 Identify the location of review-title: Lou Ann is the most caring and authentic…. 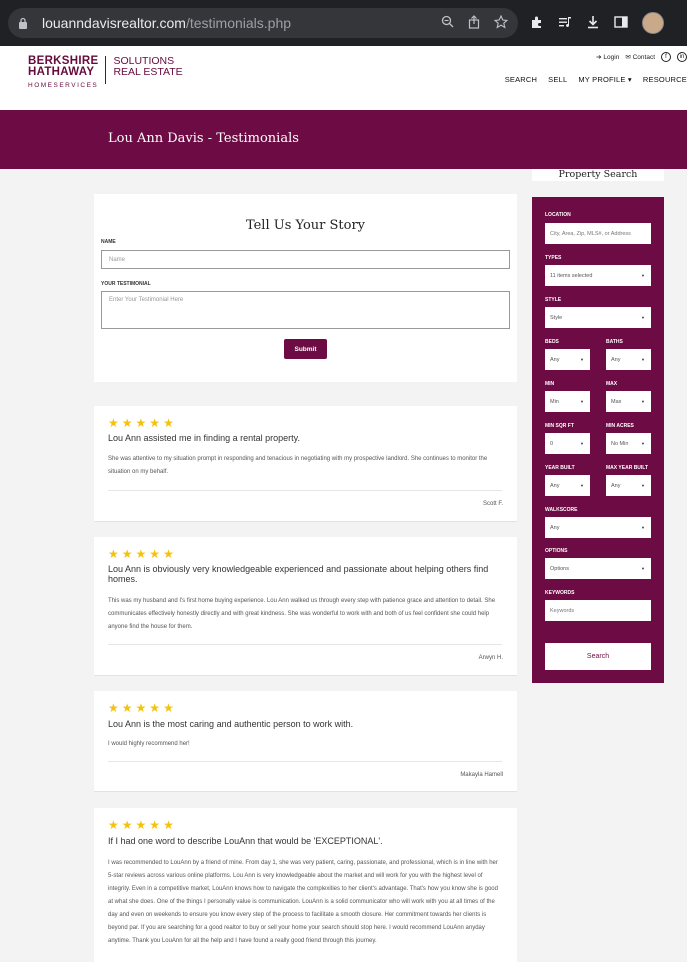
(231, 724).